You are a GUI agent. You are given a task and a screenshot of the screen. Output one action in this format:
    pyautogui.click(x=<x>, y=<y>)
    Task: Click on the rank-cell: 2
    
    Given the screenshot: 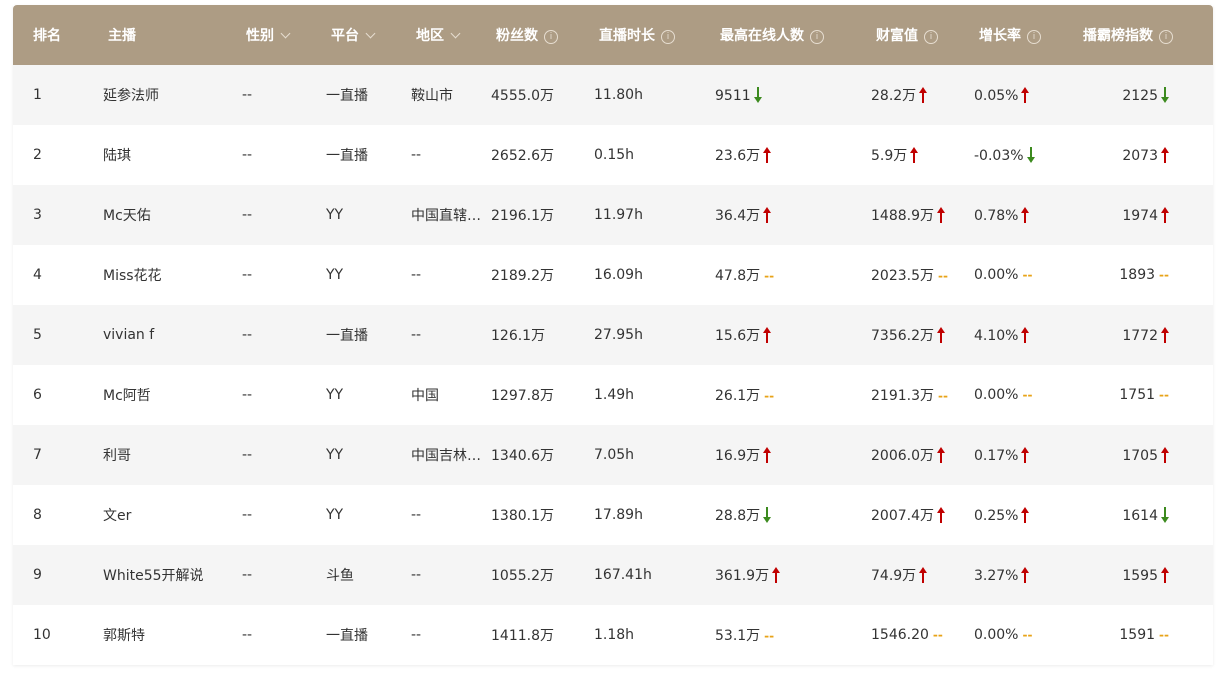 What is the action you would take?
    pyautogui.click(x=37, y=155)
    